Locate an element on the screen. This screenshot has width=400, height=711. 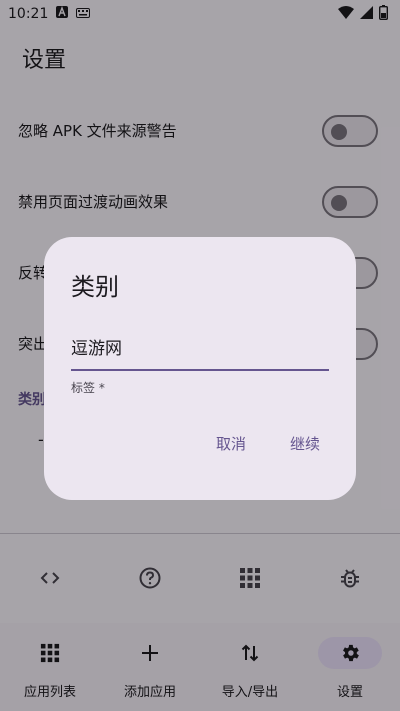
label-input: 逗游网 is located at coordinates (200, 347).